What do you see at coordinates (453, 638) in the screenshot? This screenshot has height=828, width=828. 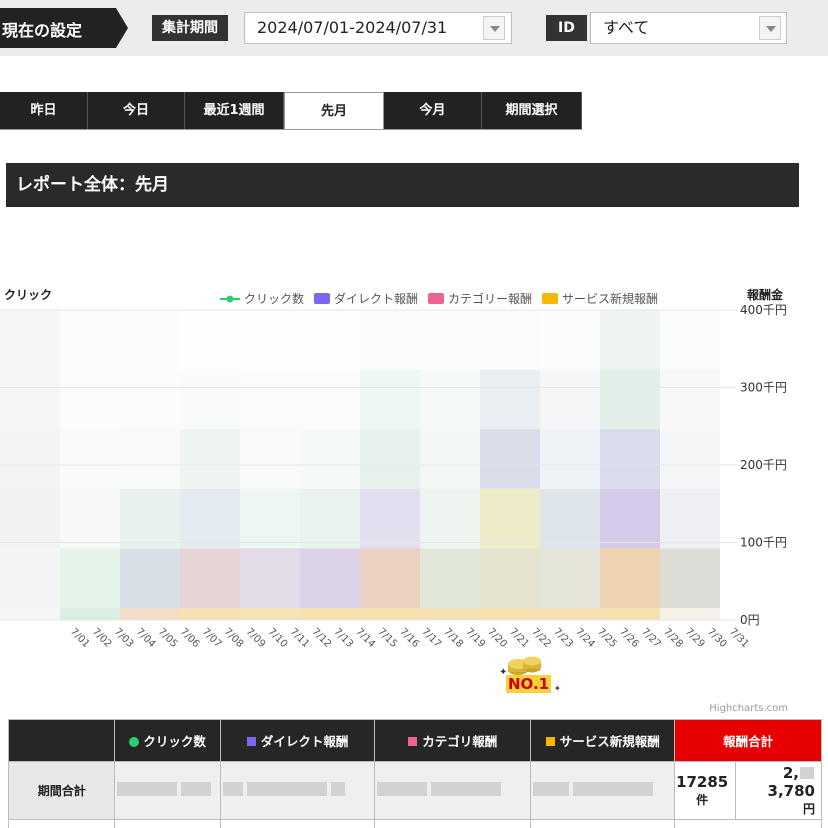 I see `x-axis-tick-label: 7/18` at bounding box center [453, 638].